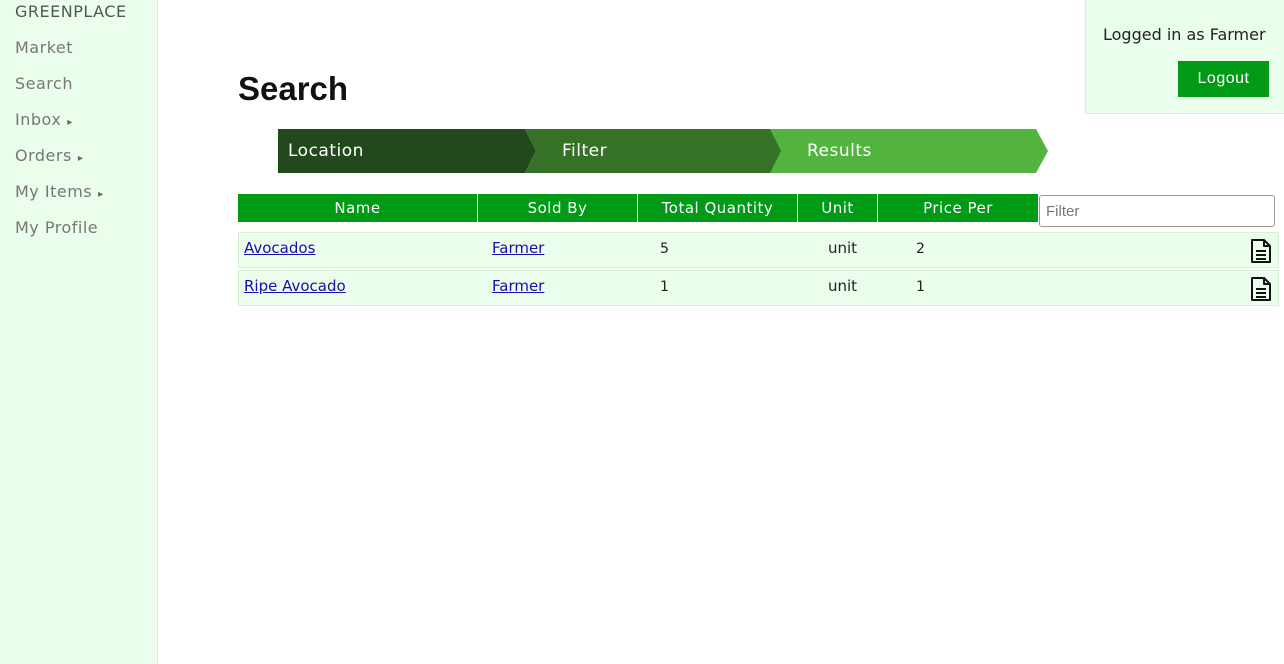 This screenshot has width=1284, height=664. I want to click on sidebar-item-my-profile: My Profile, so click(56, 227).